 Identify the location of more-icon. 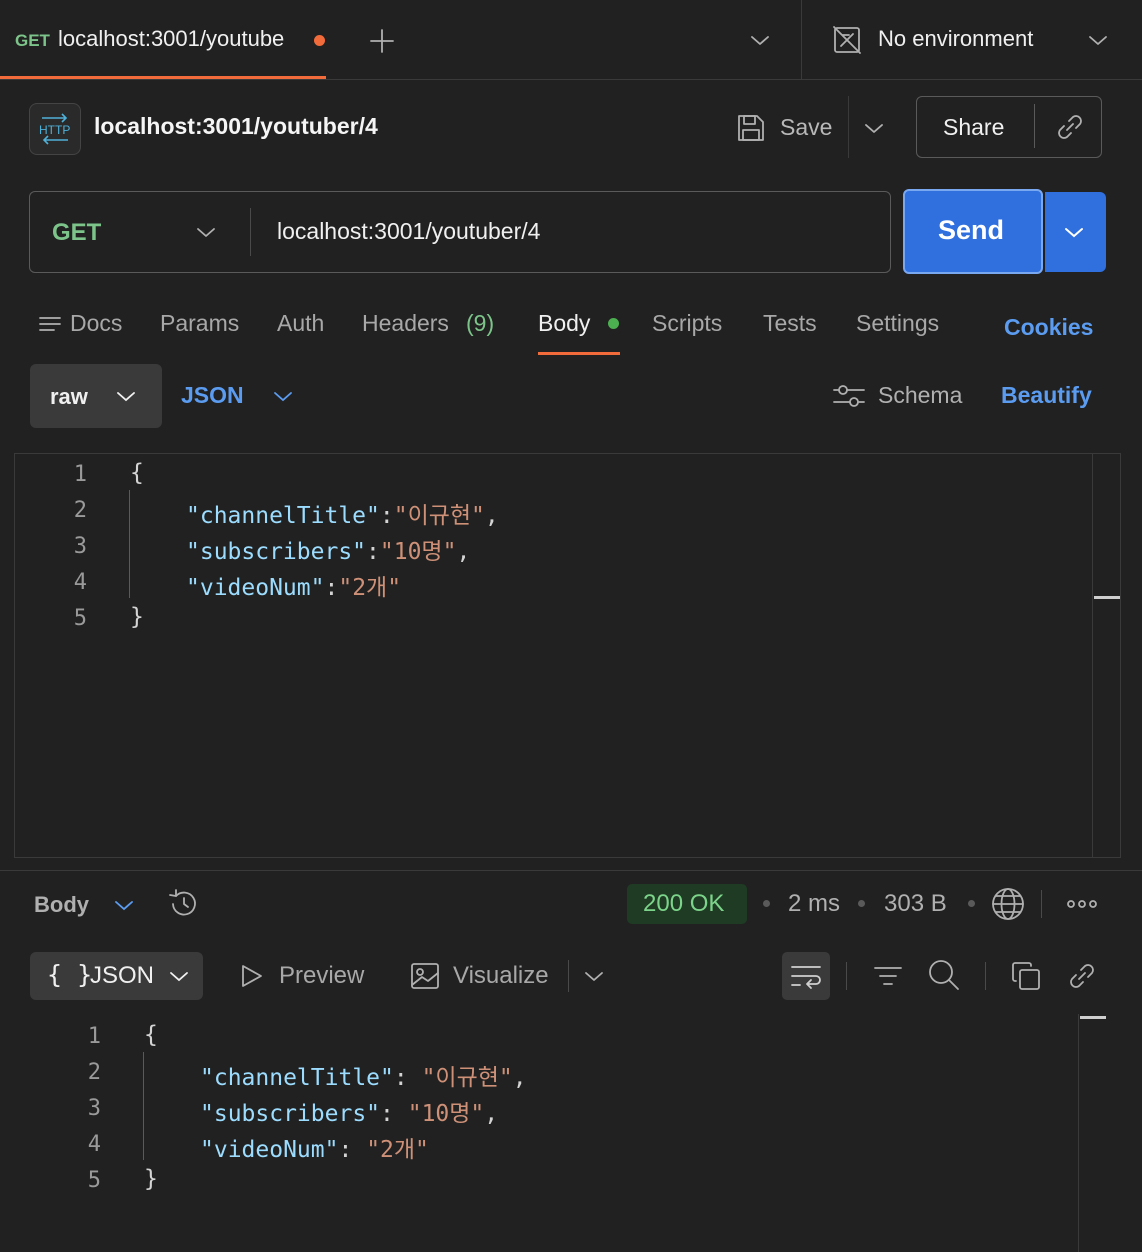
(1082, 904).